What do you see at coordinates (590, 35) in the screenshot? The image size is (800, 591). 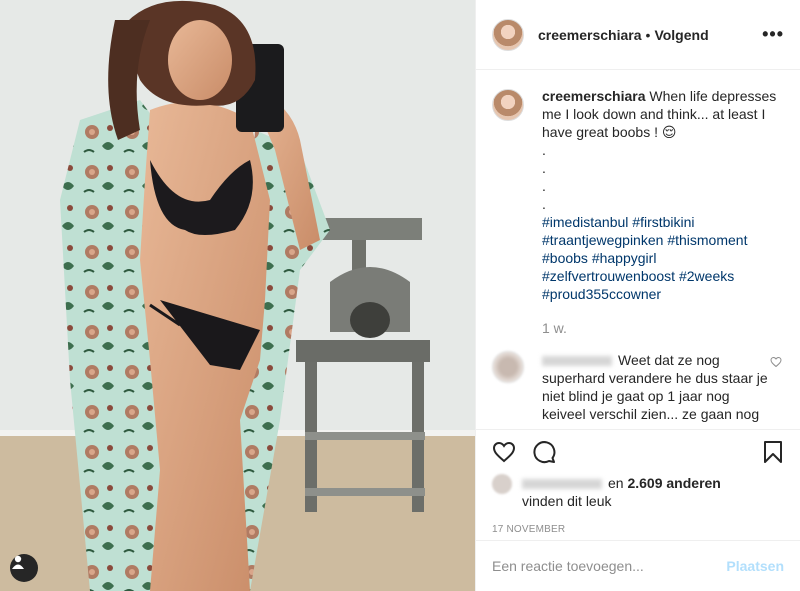 I see `header-username: creemerschiara` at bounding box center [590, 35].